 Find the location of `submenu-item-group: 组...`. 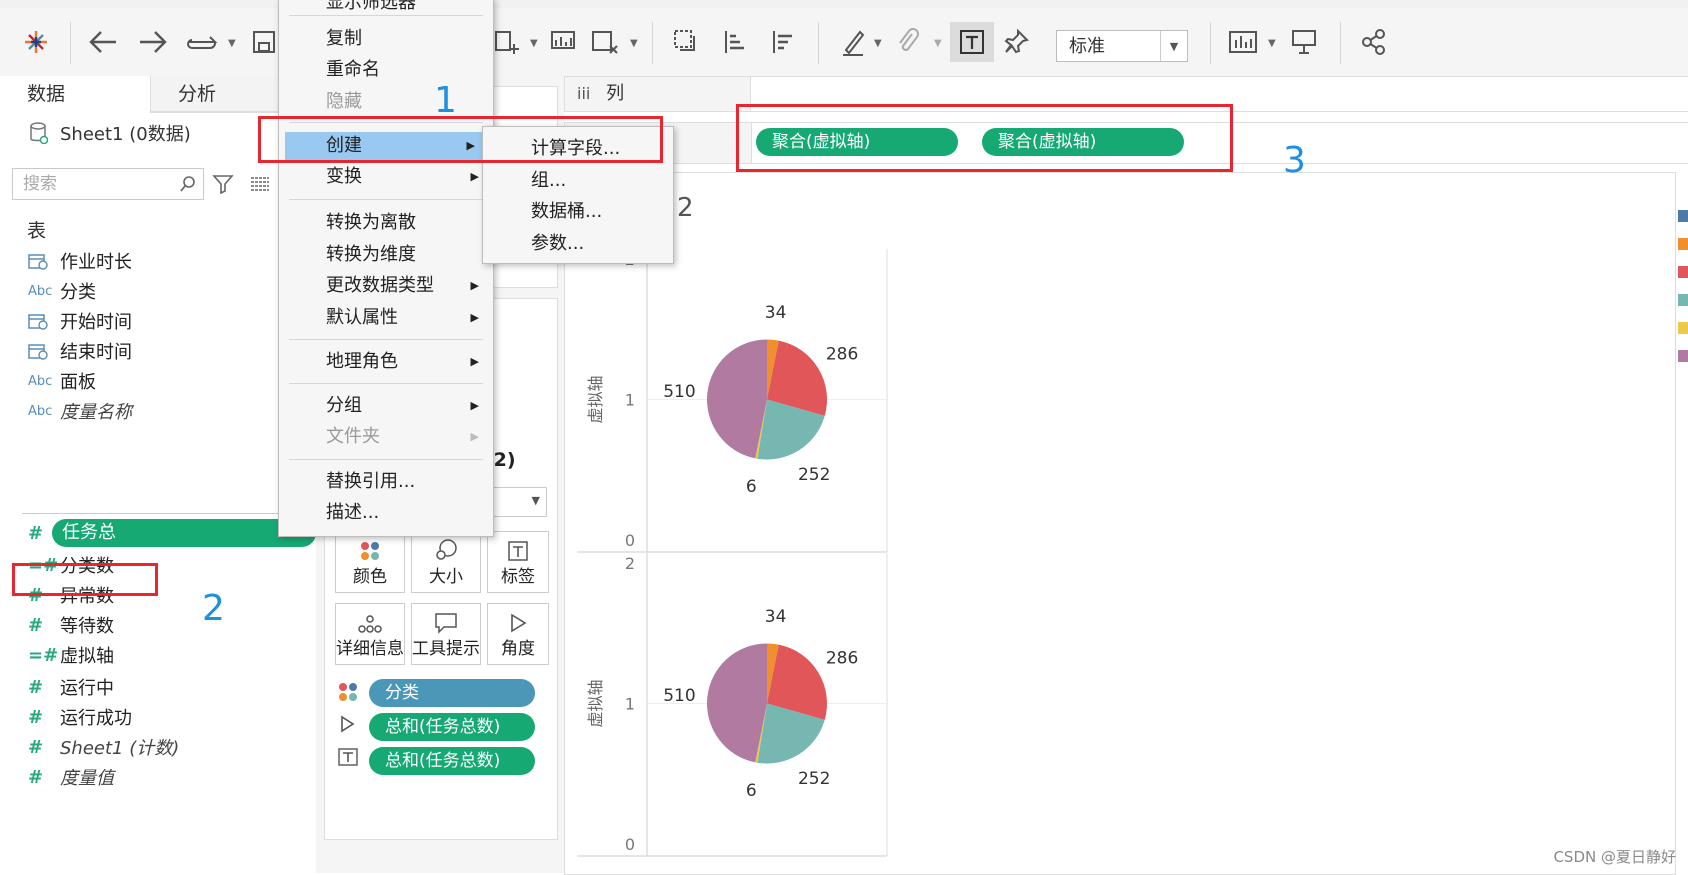

submenu-item-group: 组... is located at coordinates (578, 181).